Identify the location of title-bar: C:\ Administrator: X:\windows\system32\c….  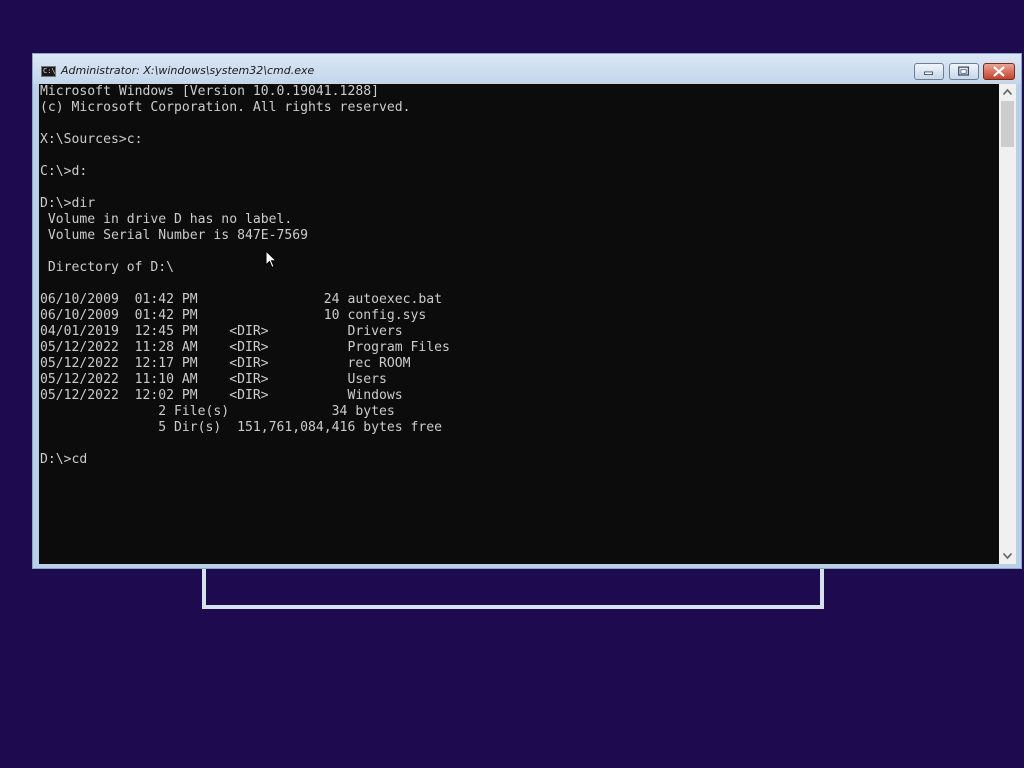
(527, 69).